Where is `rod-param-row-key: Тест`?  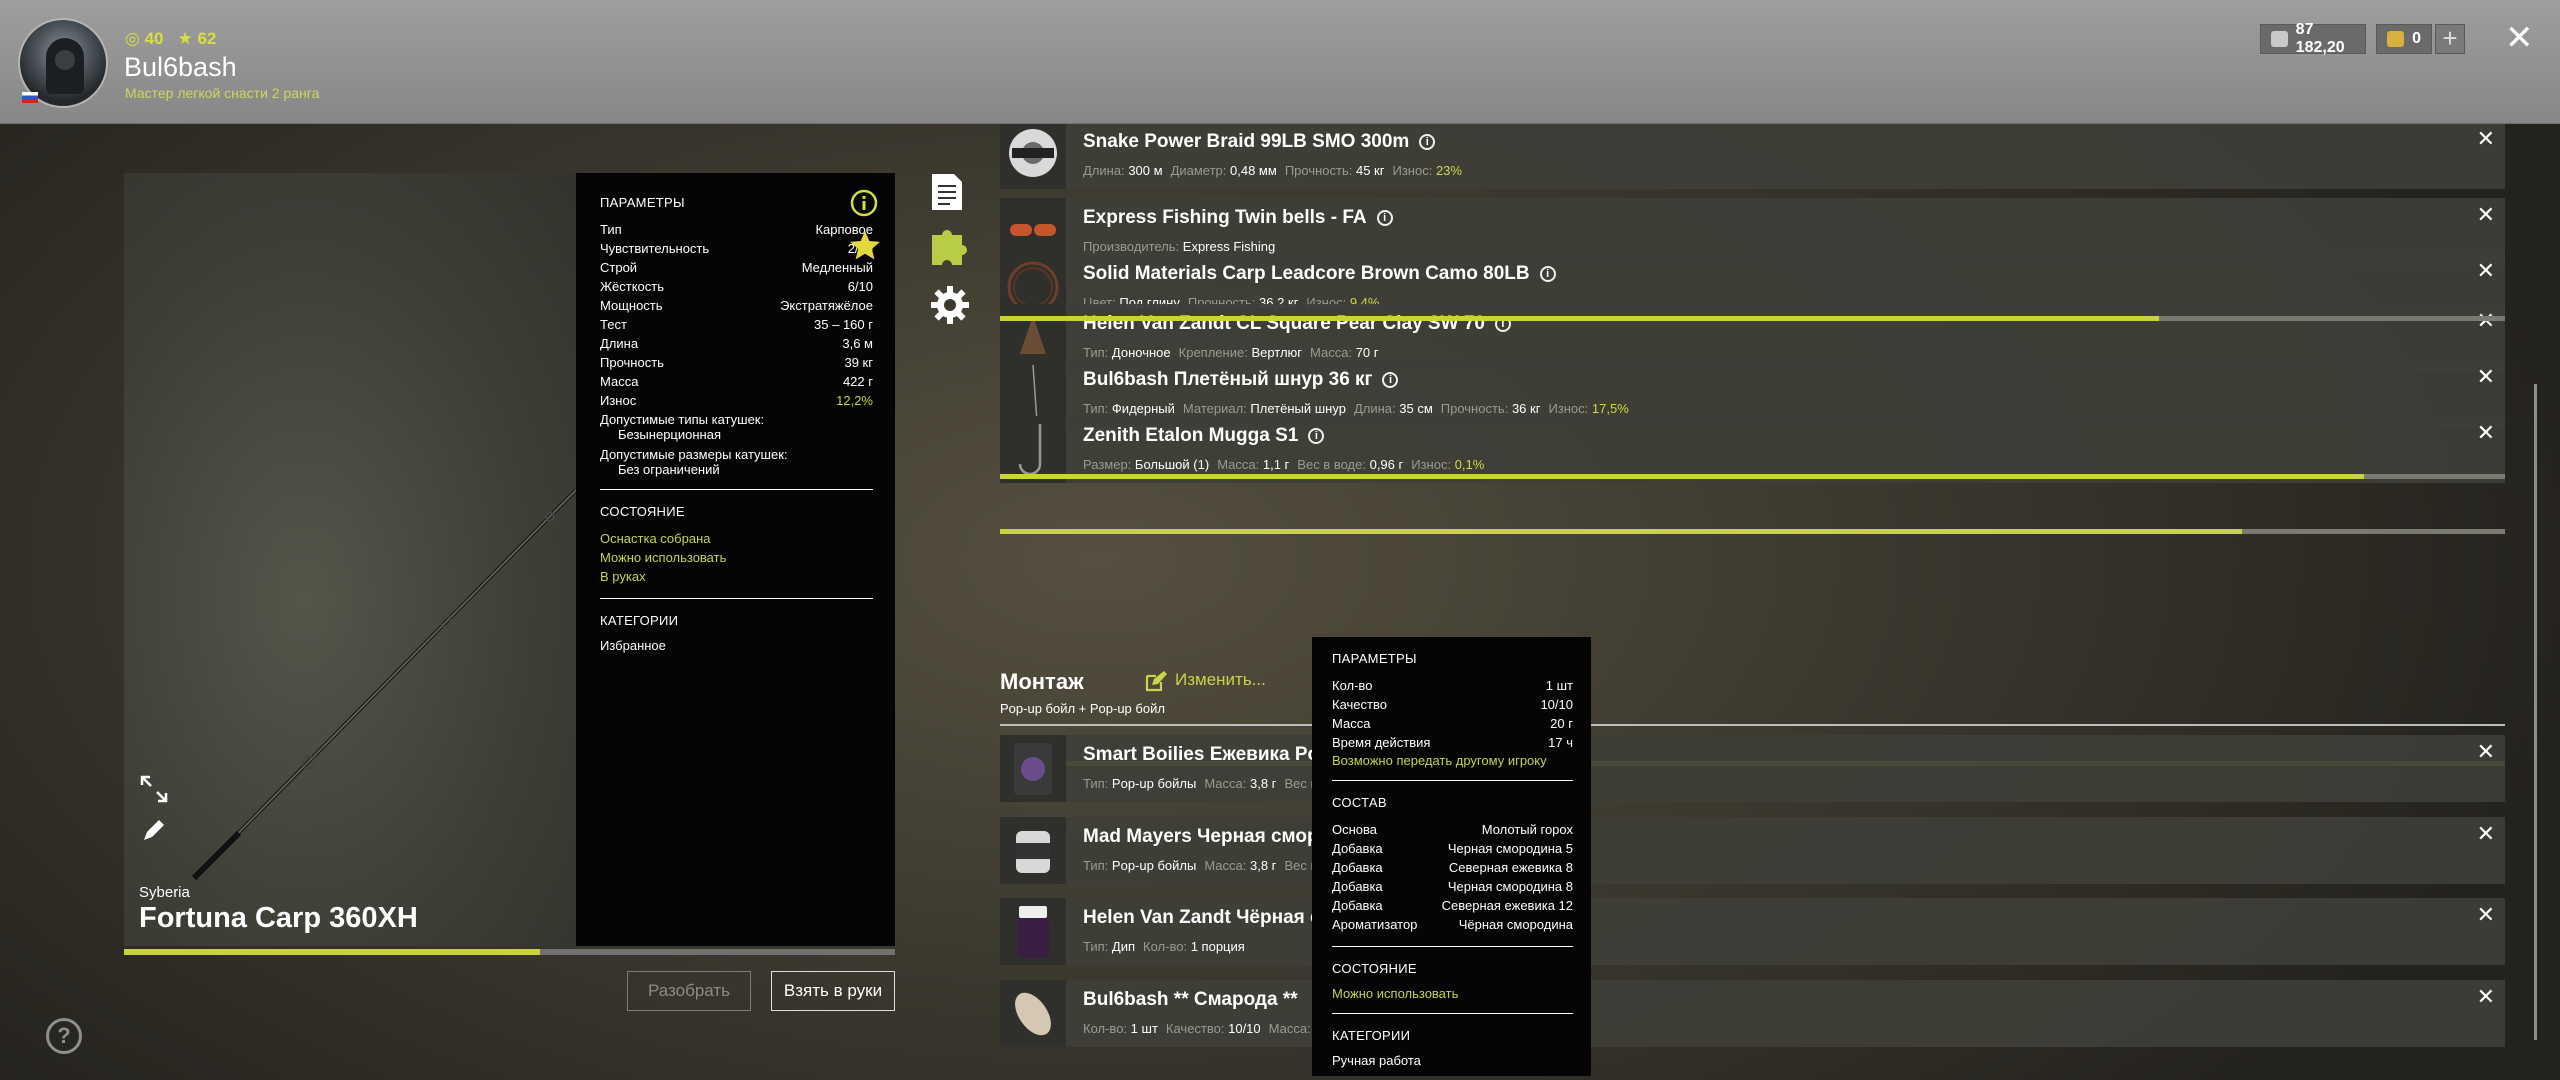 rod-param-row-key: Тест is located at coordinates (613, 324).